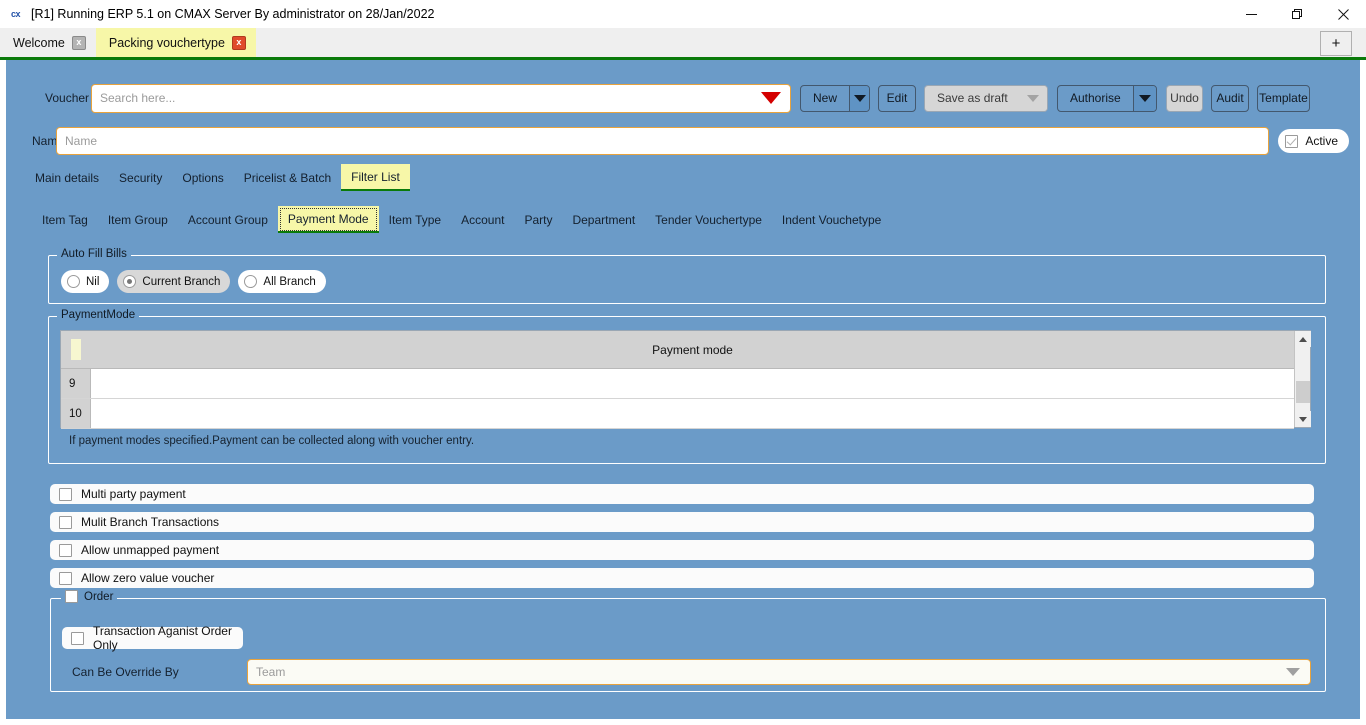 The height and width of the screenshot is (725, 1366). Describe the element at coordinates (859, 98) in the screenshot. I see `new-dropdown-chevron-down-icon` at that location.